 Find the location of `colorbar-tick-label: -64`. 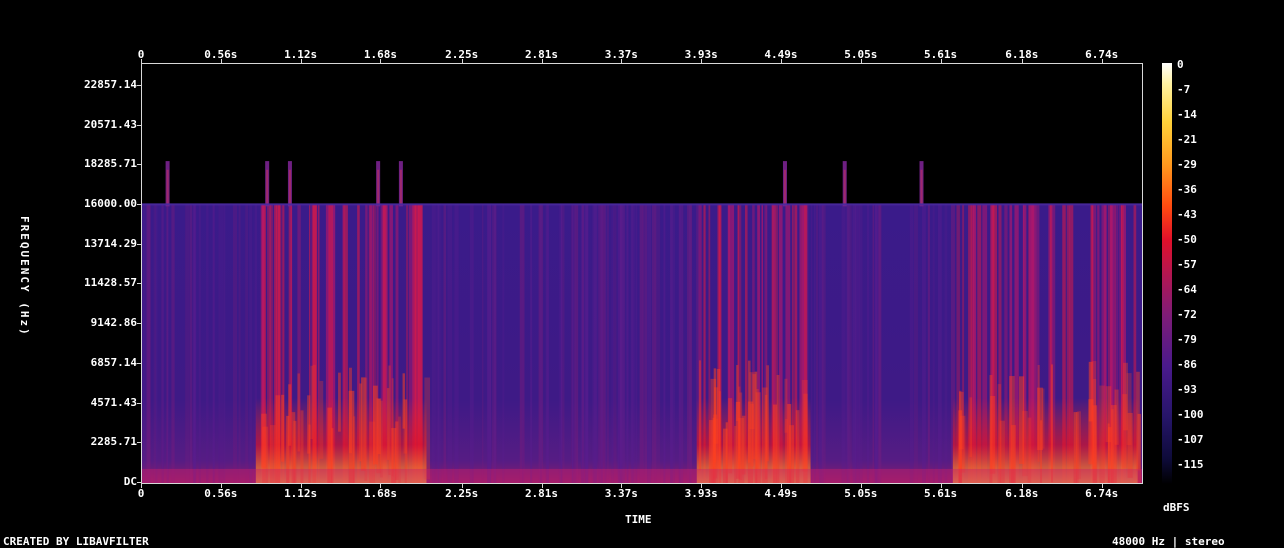

colorbar-tick-label: -64 is located at coordinates (1187, 289).